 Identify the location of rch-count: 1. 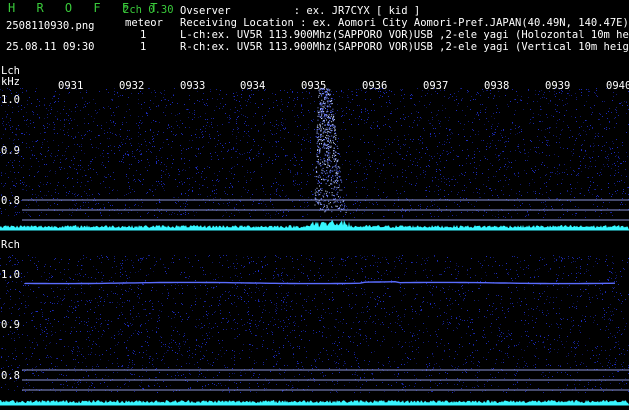
(143, 47).